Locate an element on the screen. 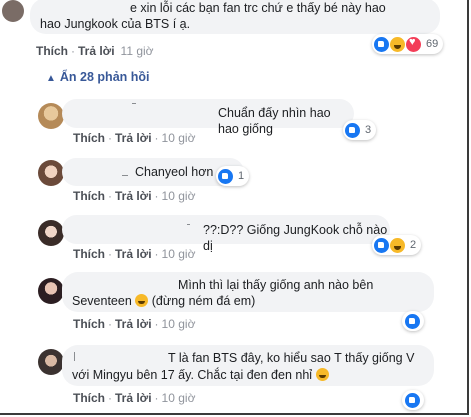  reaction-summary: 69 is located at coordinates (408, 44).